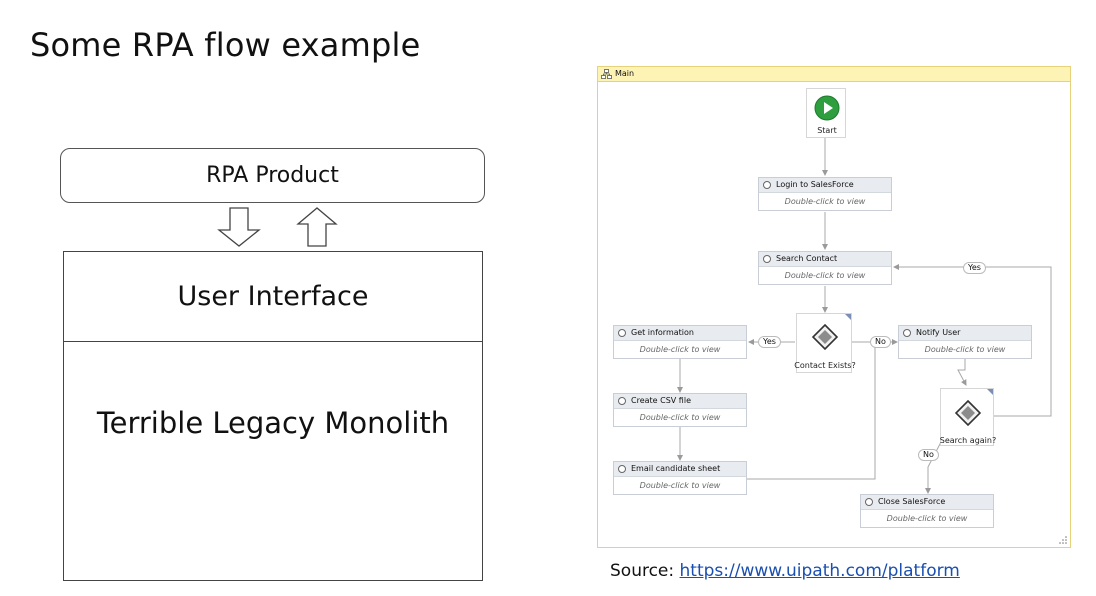  What do you see at coordinates (680, 410) in the screenshot?
I see `activity-create-csv: Create CSV file Double-click to view` at bounding box center [680, 410].